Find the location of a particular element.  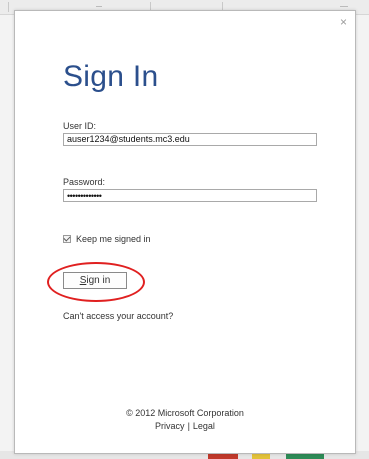

footer-links: Privacy | Legal is located at coordinates (185, 426).